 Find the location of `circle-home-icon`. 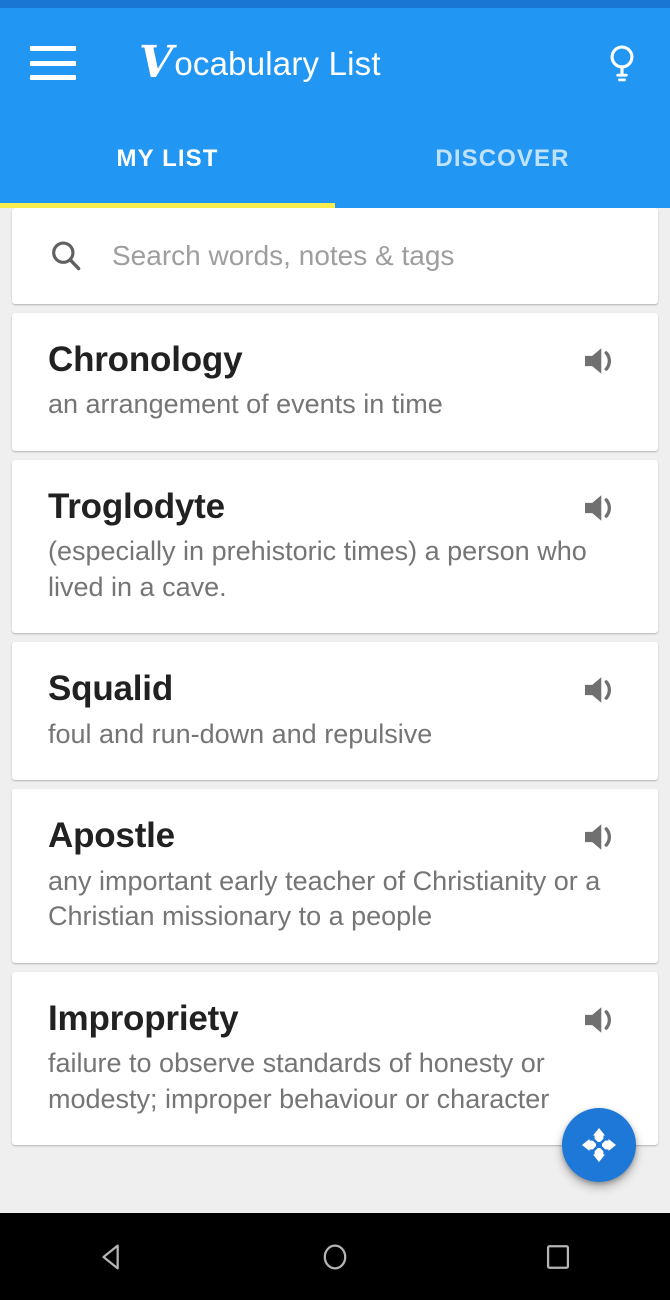

circle-home-icon is located at coordinates (334, 1257).